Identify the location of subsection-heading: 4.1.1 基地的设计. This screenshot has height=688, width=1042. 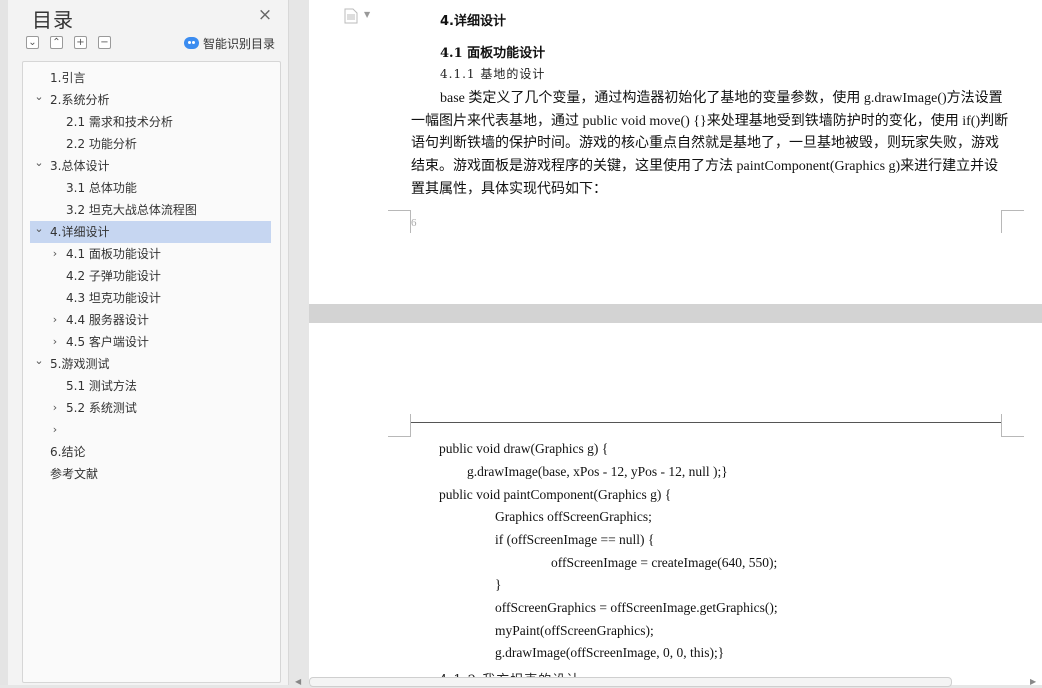
(493, 74).